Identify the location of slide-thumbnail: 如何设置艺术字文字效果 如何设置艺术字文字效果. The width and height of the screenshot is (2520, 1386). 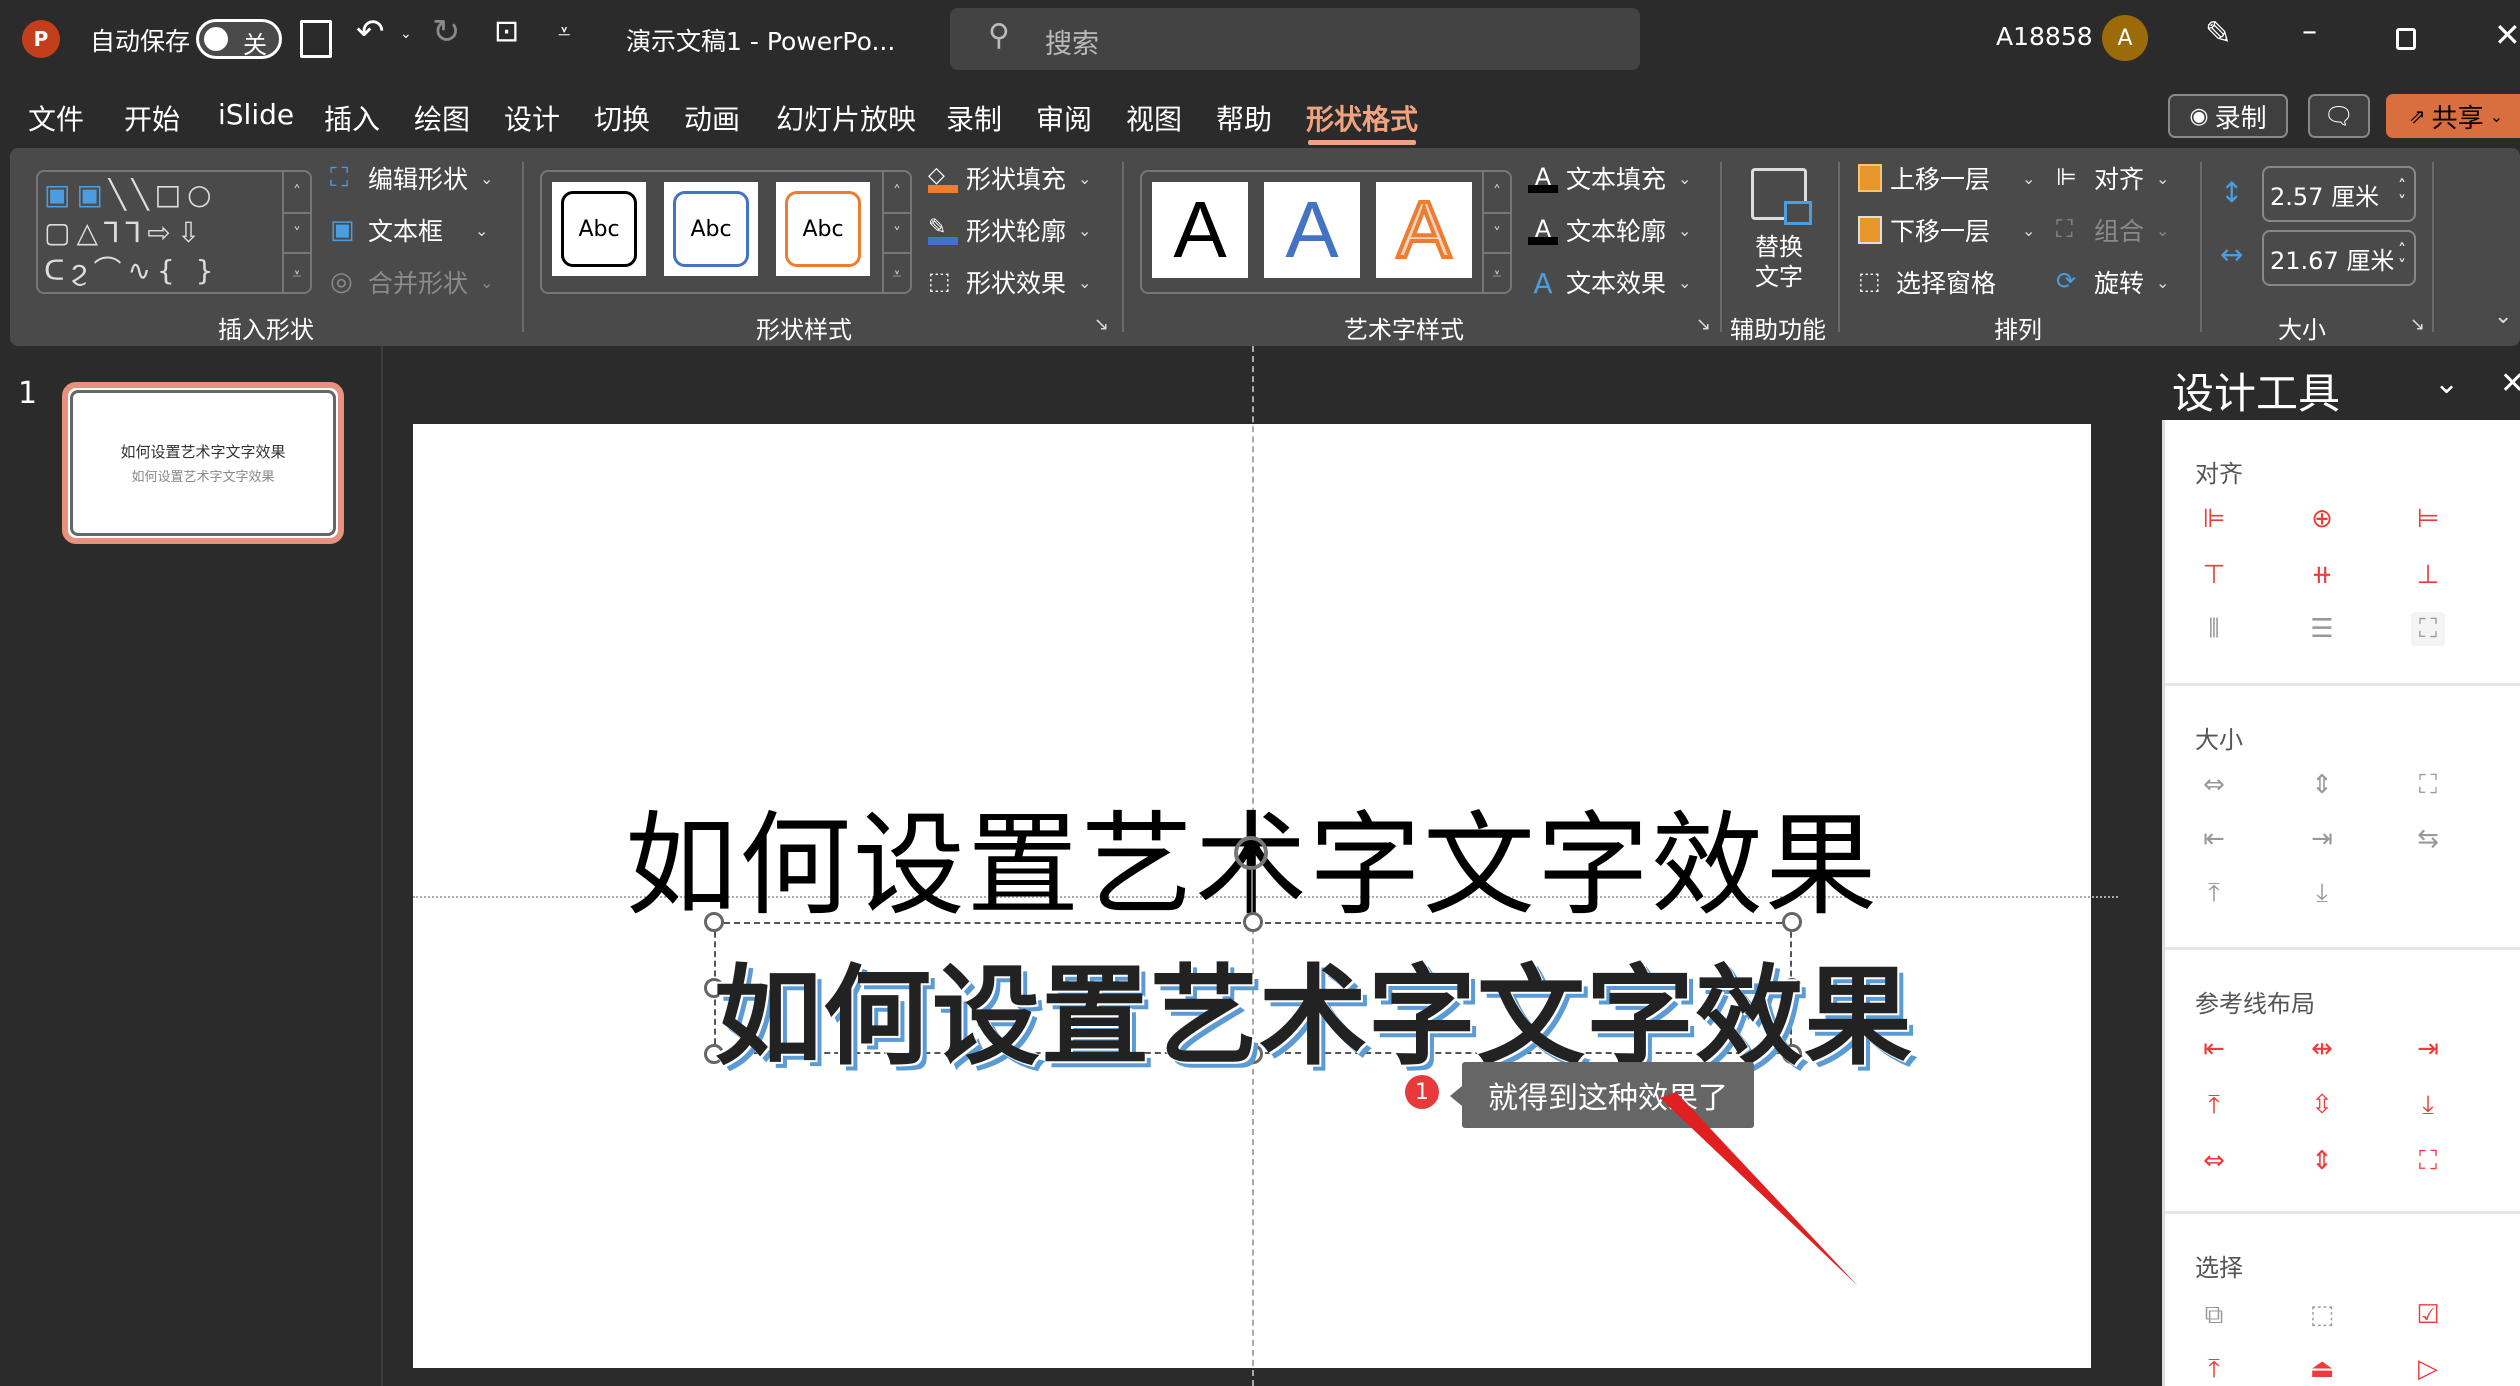
(203, 463).